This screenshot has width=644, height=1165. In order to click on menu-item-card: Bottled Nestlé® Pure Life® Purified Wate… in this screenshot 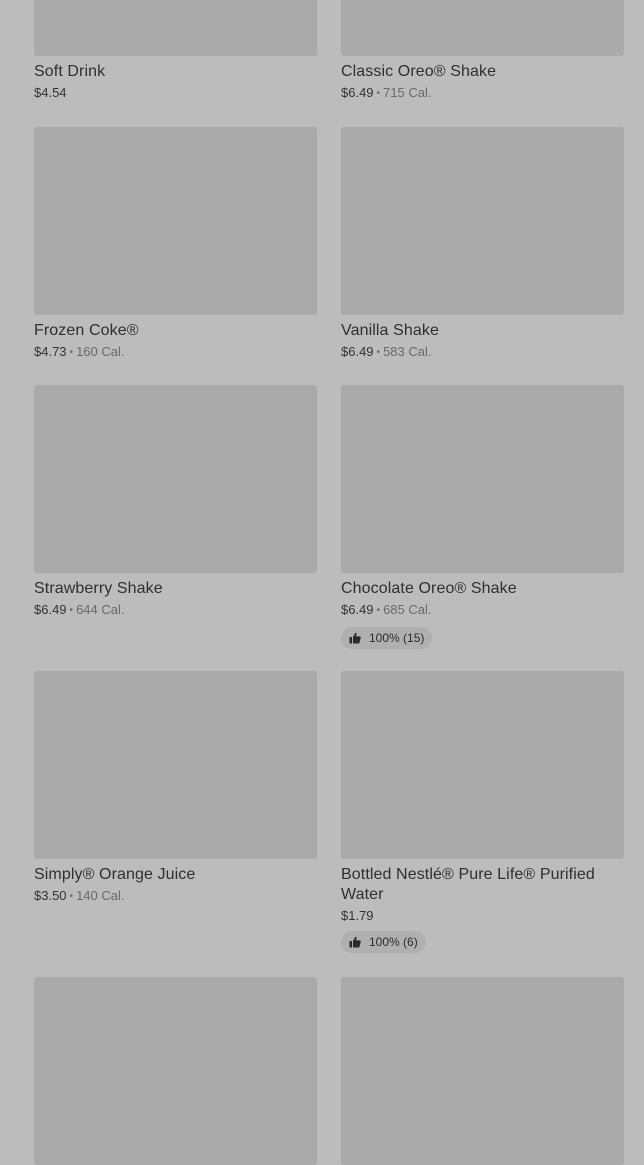, I will do `click(482, 812)`.